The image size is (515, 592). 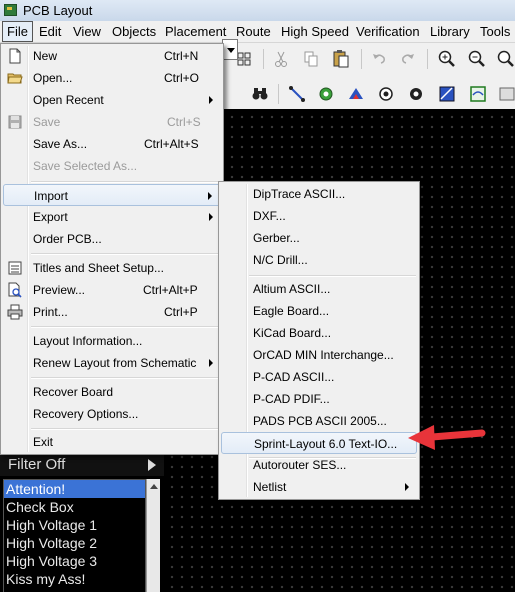 What do you see at coordinates (408, 59) in the screenshot?
I see `redo-icon` at bounding box center [408, 59].